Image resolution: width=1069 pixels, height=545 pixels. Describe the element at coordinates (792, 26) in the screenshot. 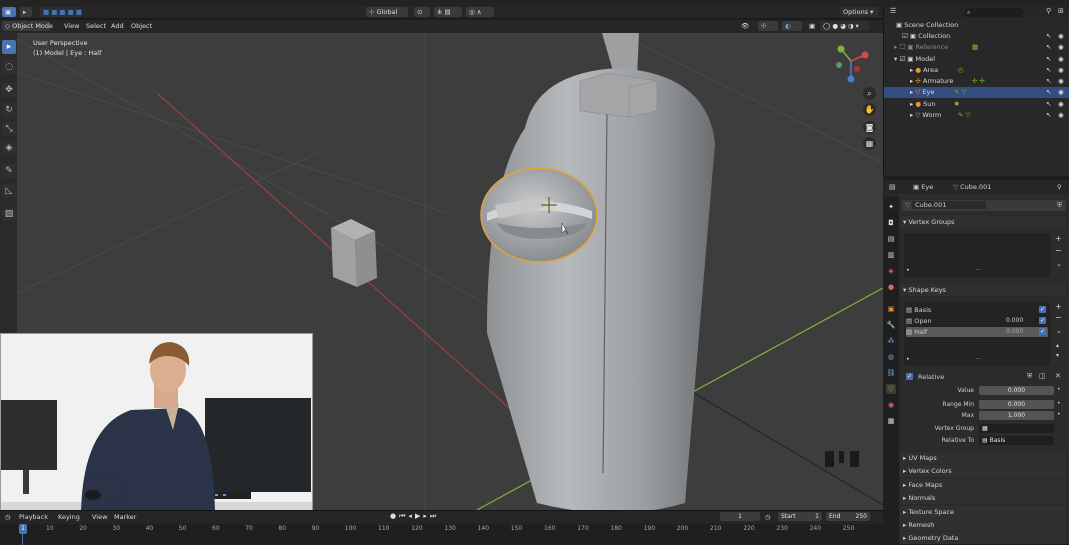

I see `overlay-button: ◐` at that location.